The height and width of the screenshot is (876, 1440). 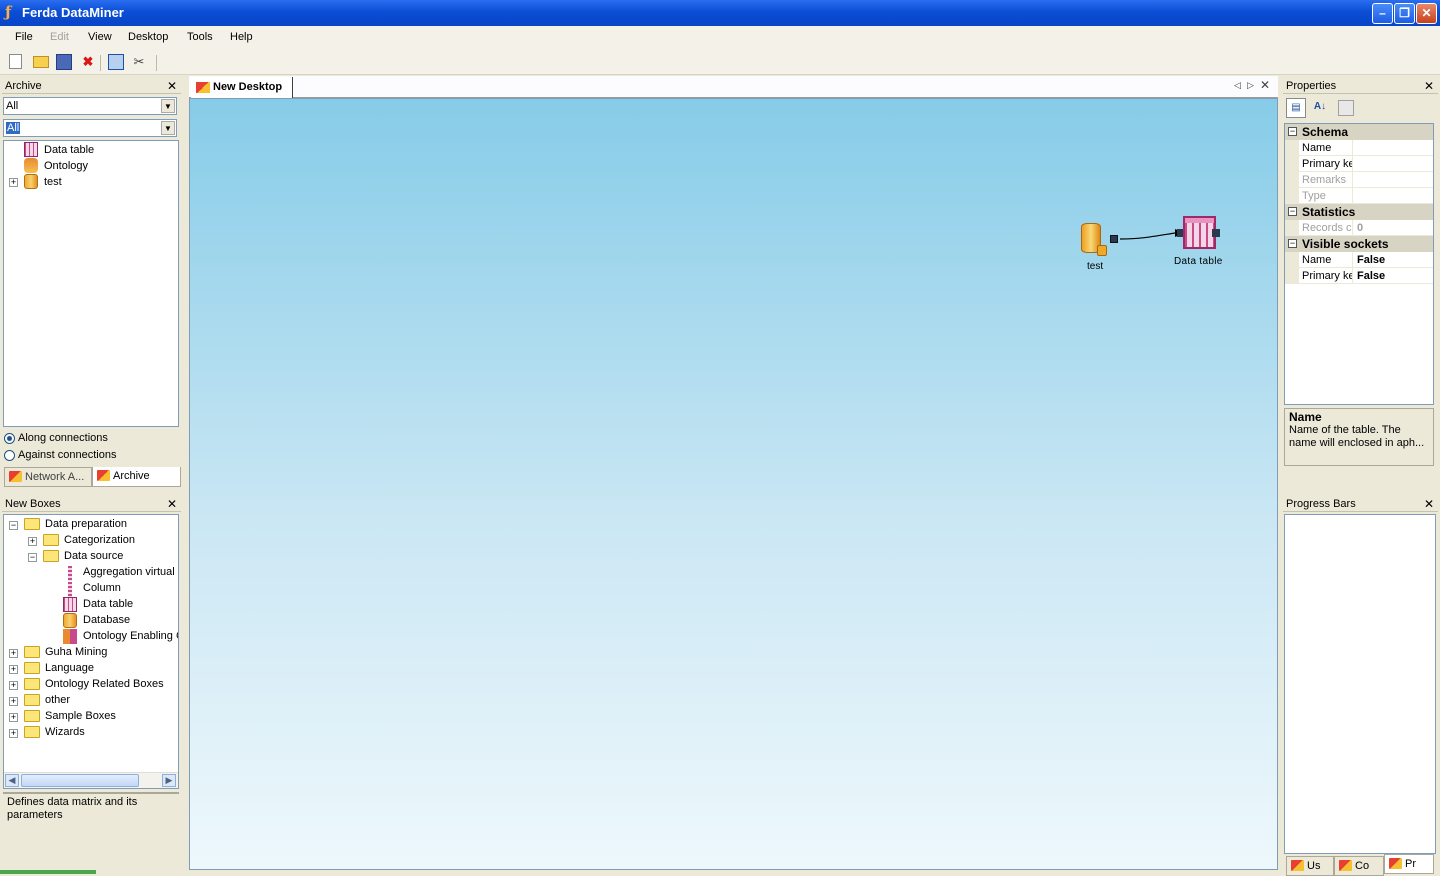 I want to click on node-sub-icon, so click(x=1102, y=250).